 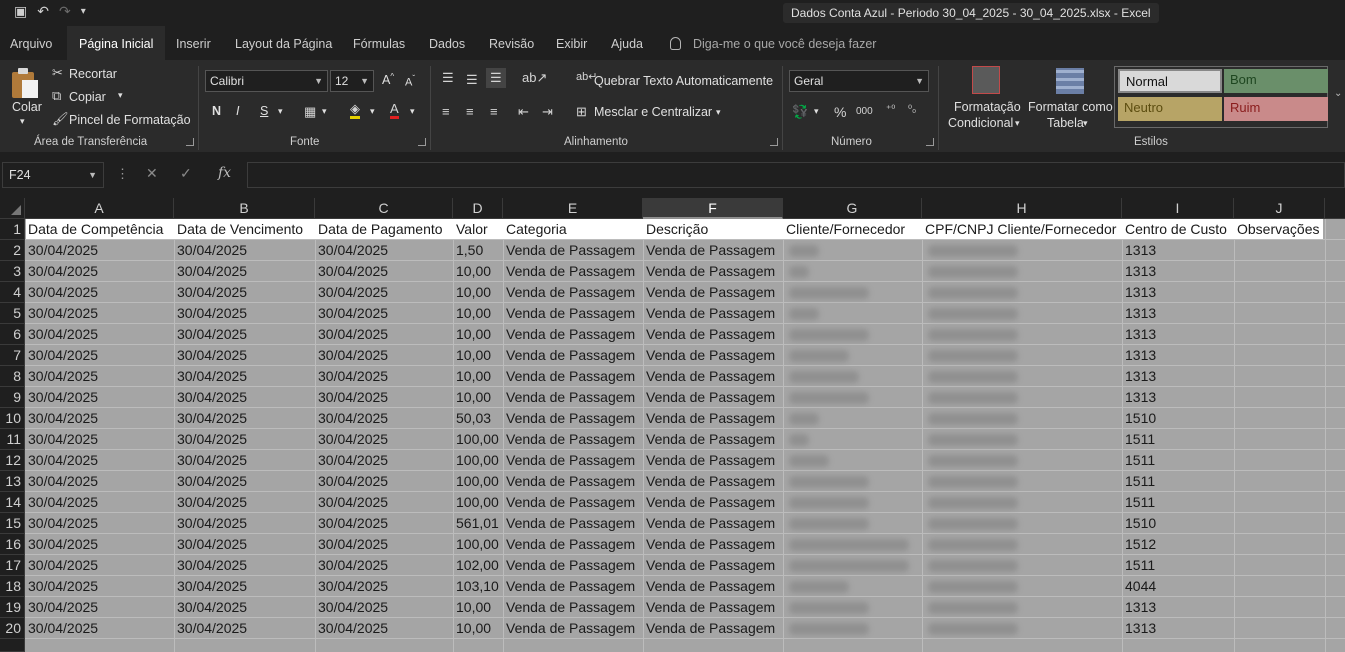 I want to click on format-painter-button: Pincel de Formatação, so click(x=130, y=120).